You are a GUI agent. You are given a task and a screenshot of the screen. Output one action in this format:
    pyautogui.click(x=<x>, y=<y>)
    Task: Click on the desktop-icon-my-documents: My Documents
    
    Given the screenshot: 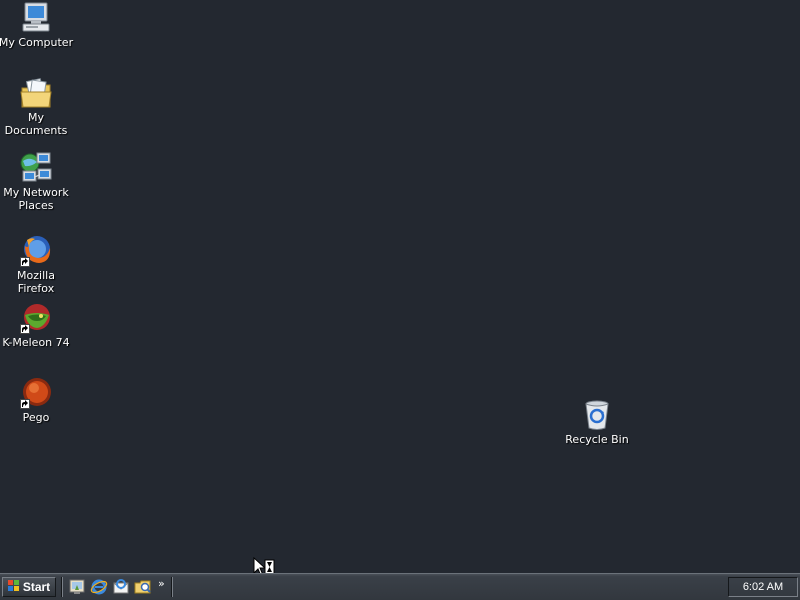 What is the action you would take?
    pyautogui.click(x=37, y=106)
    